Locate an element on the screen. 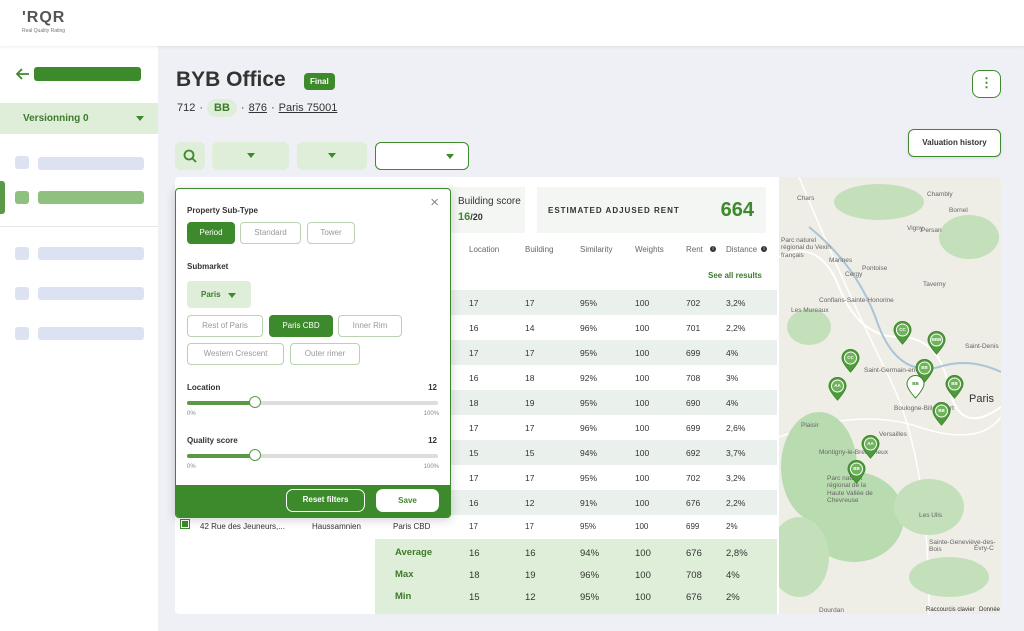 The height and width of the screenshot is (631, 1024). valuation-history-button: Valuation history is located at coordinates (954, 143).